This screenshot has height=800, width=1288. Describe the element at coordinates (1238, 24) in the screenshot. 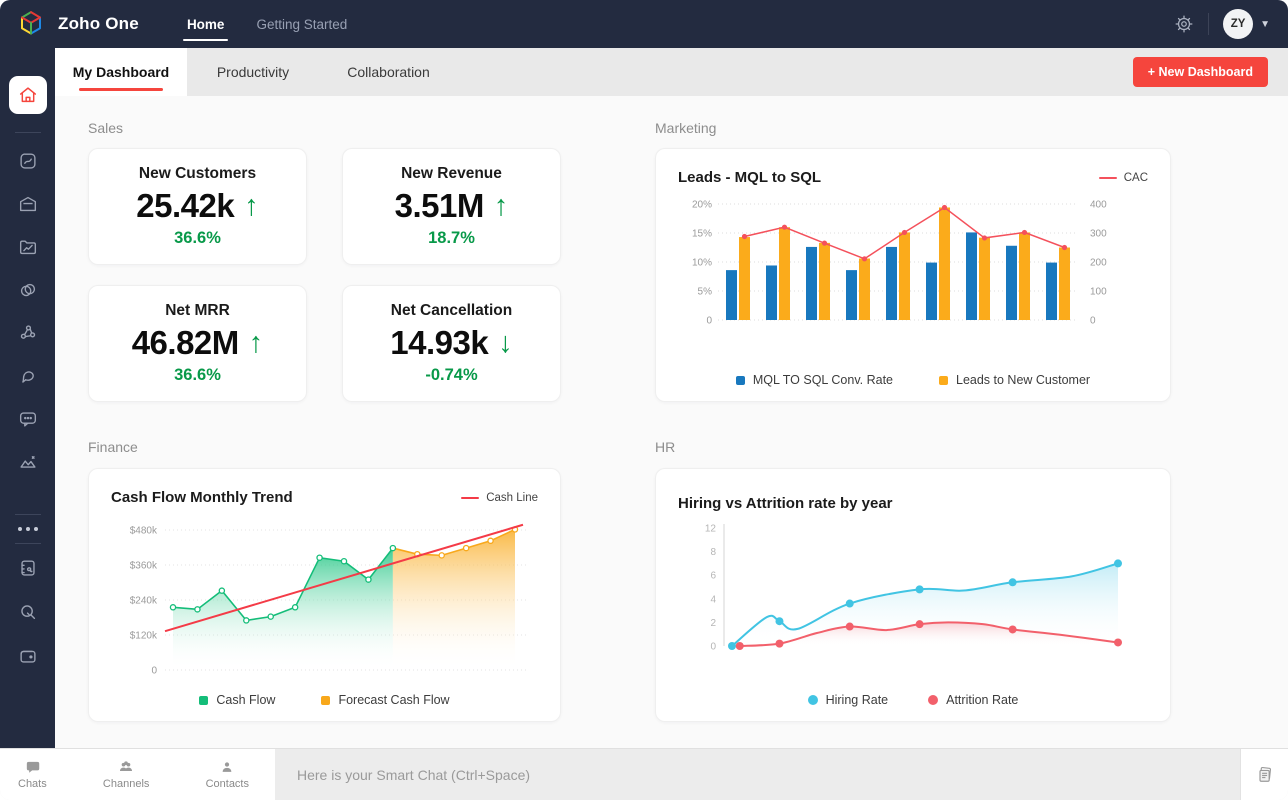

I see `avatar: ZY` at that location.